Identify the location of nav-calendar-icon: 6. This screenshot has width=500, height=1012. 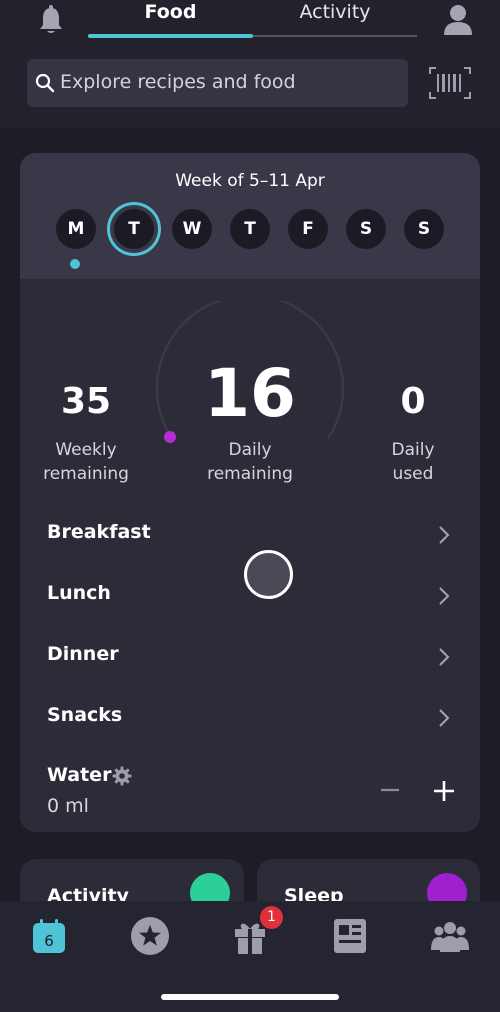
(49, 936).